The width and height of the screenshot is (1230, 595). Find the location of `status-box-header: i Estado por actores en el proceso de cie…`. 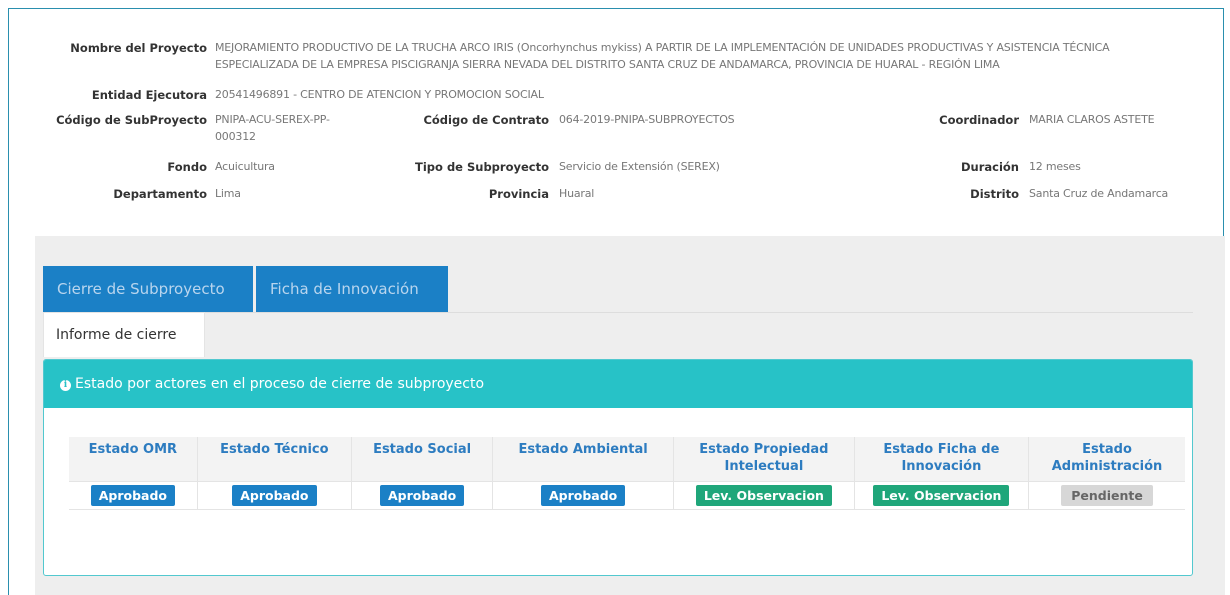

status-box-header: i Estado por actores en el proceso de cie… is located at coordinates (618, 384).